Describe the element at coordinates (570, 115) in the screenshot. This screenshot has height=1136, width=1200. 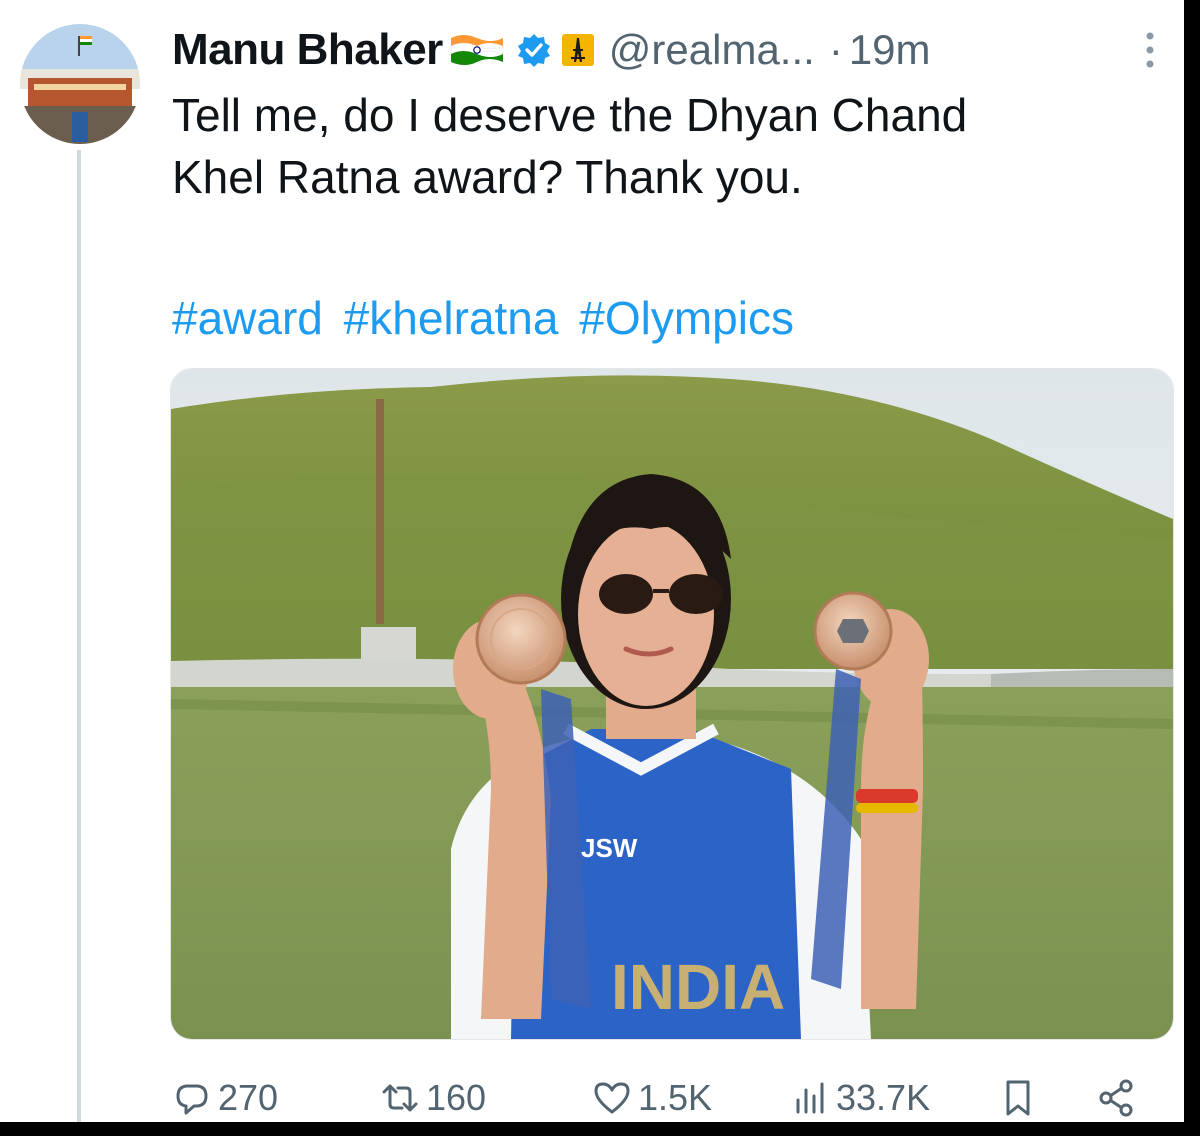
I see `tweet-text-line: Tell me, do I deserve the Dhyan Chand` at that location.